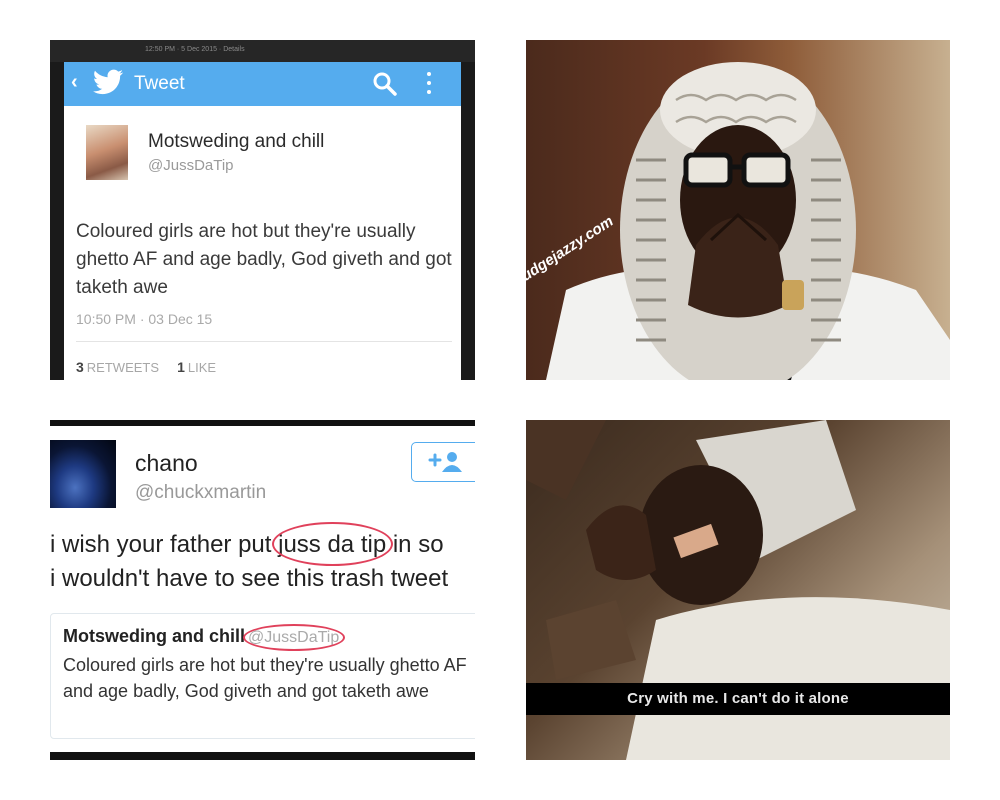 Image resolution: width=1000 pixels, height=800 pixels. What do you see at coordinates (196, 367) in the screenshot?
I see `likes-stat: 1 LIKE` at bounding box center [196, 367].